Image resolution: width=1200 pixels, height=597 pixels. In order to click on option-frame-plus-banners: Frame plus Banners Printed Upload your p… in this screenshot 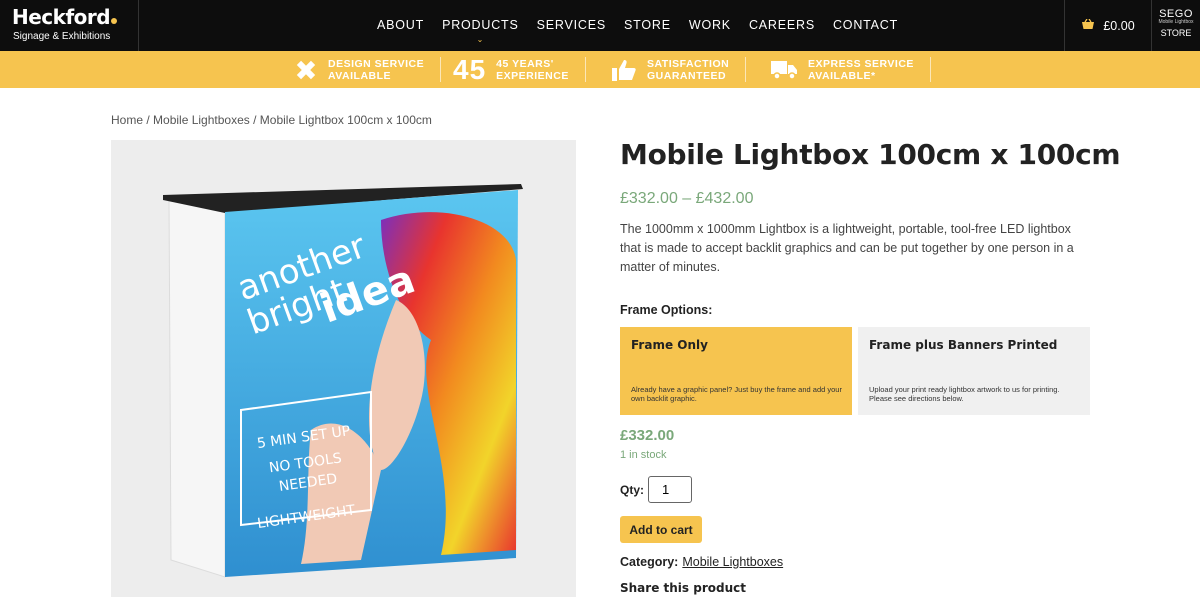, I will do `click(974, 371)`.